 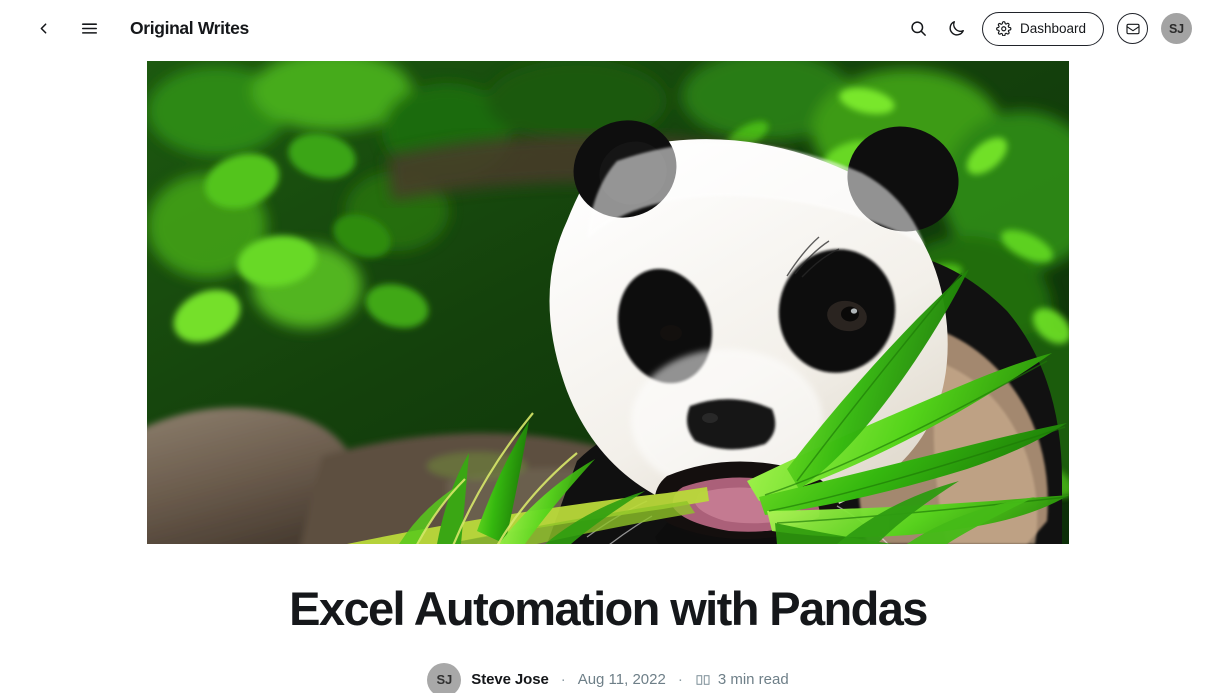 What do you see at coordinates (703, 680) in the screenshot?
I see `open-book-icon` at bounding box center [703, 680].